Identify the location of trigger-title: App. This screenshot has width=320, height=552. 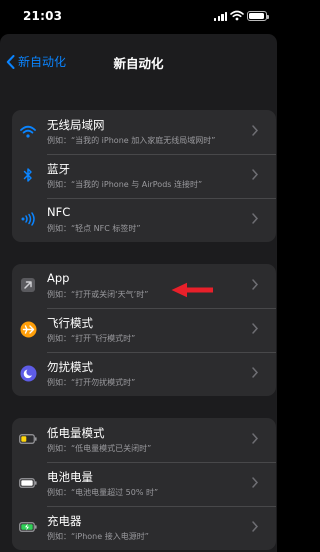
(58, 278).